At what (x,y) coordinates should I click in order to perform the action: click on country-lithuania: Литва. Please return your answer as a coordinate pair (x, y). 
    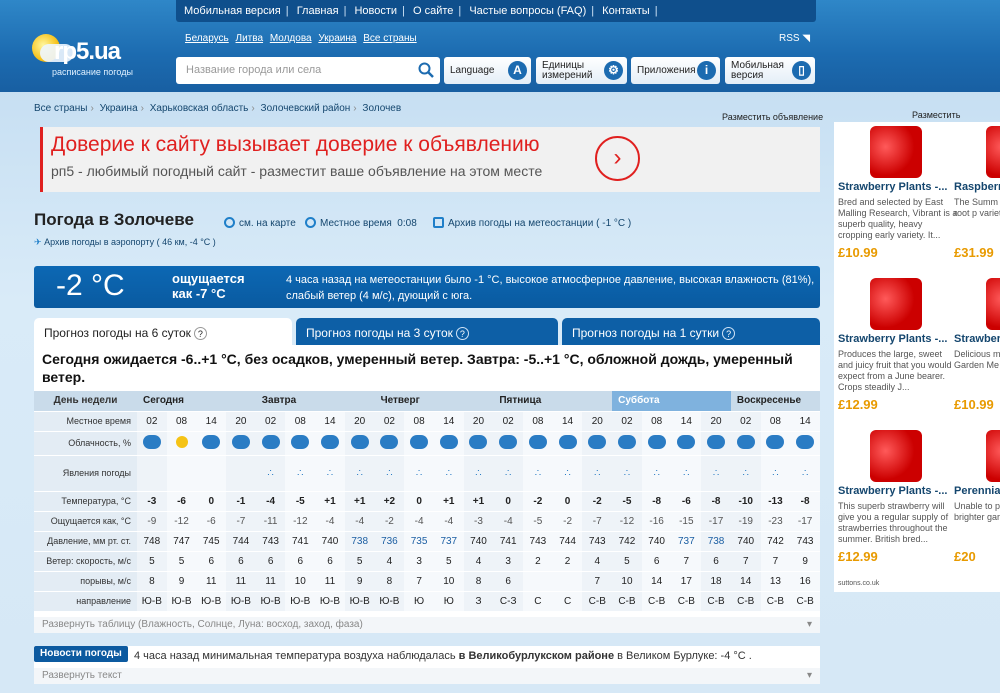
    Looking at the image, I should click on (250, 38).